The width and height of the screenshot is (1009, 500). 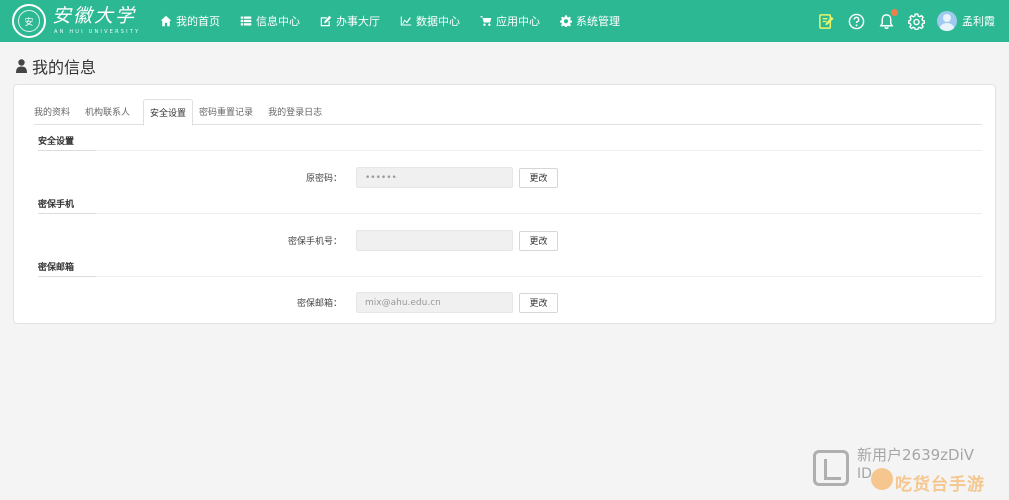 I want to click on watermark-line2: ID, so click(x=864, y=474).